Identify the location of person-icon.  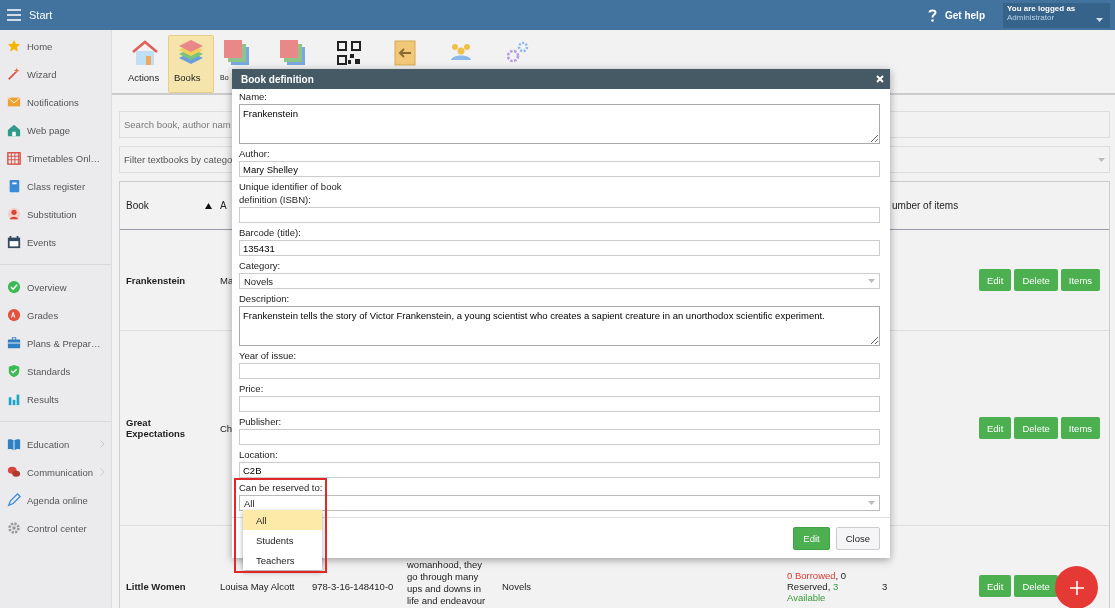
(14, 214).